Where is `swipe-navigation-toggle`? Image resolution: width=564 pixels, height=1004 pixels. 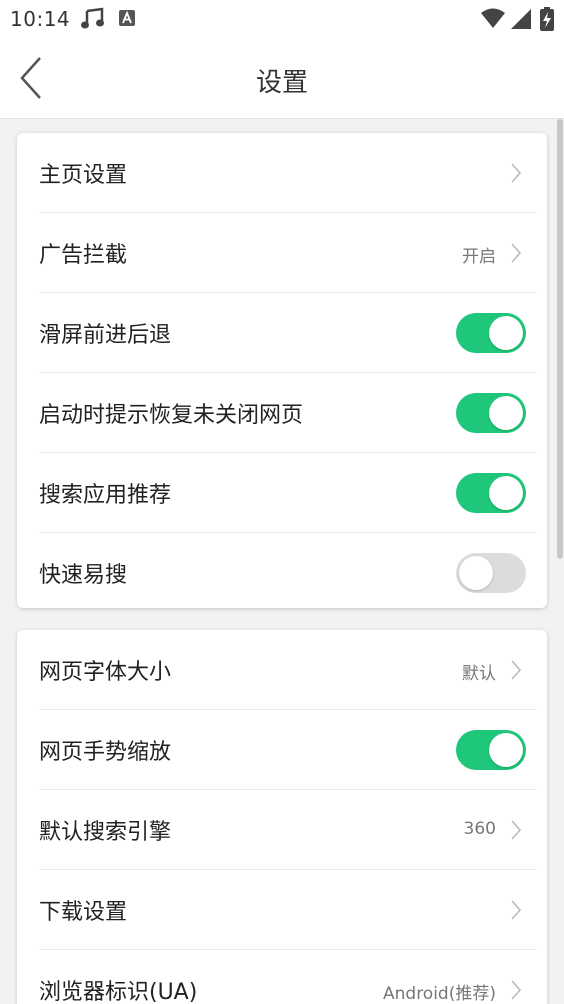 swipe-navigation-toggle is located at coordinates (491, 333).